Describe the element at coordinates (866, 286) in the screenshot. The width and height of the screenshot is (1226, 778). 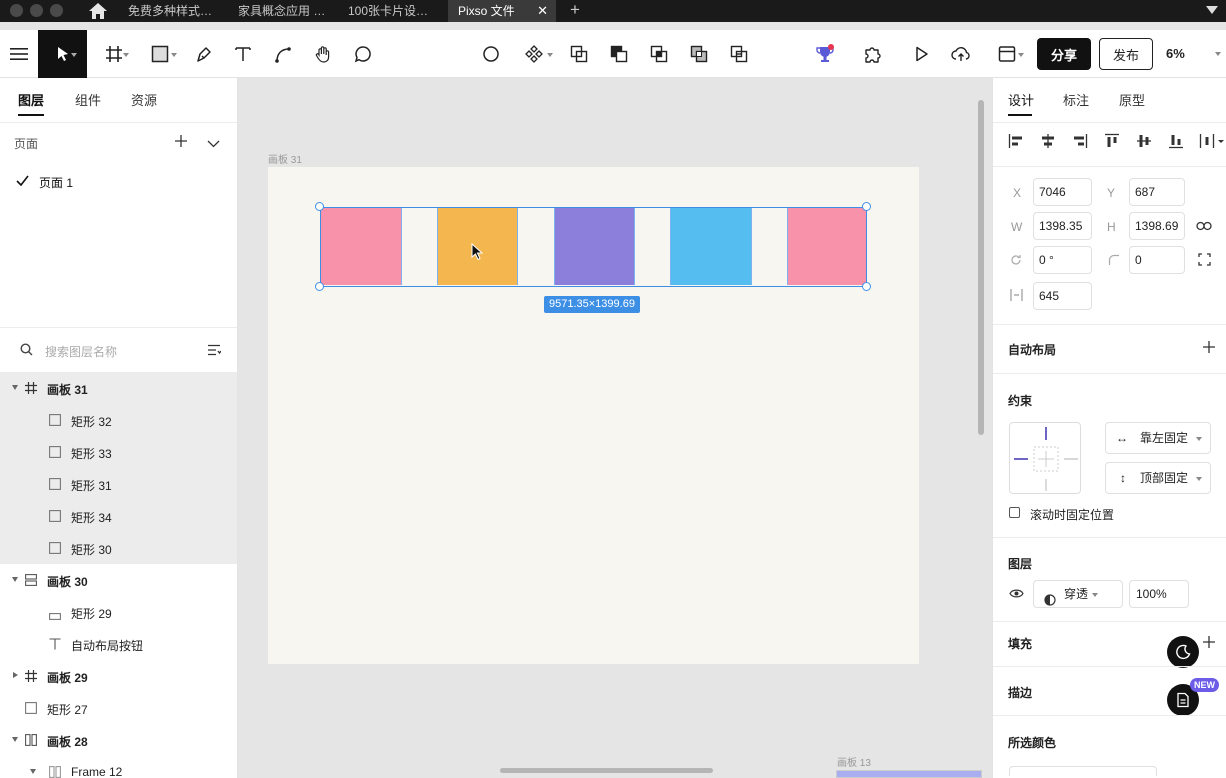
I see `resize-handle-bottom-right` at that location.